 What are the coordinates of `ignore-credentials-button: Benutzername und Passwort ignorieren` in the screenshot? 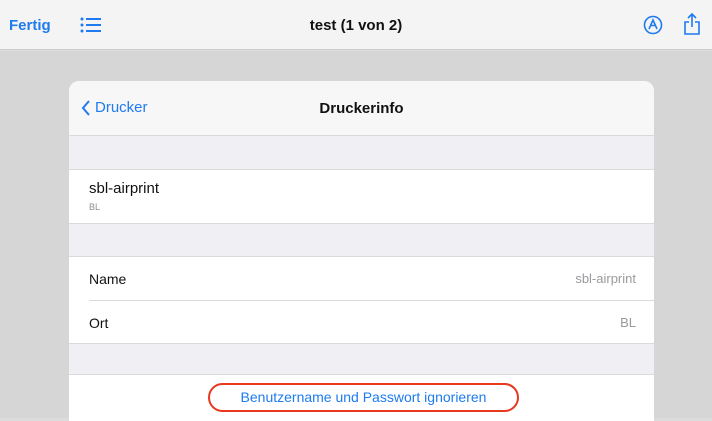 It's located at (363, 397).